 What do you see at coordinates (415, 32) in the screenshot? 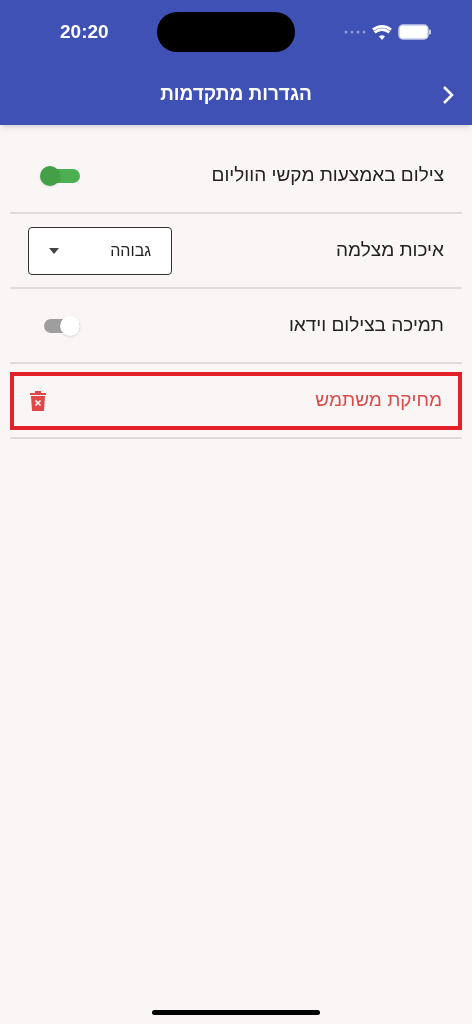
I see `battery-icon` at bounding box center [415, 32].